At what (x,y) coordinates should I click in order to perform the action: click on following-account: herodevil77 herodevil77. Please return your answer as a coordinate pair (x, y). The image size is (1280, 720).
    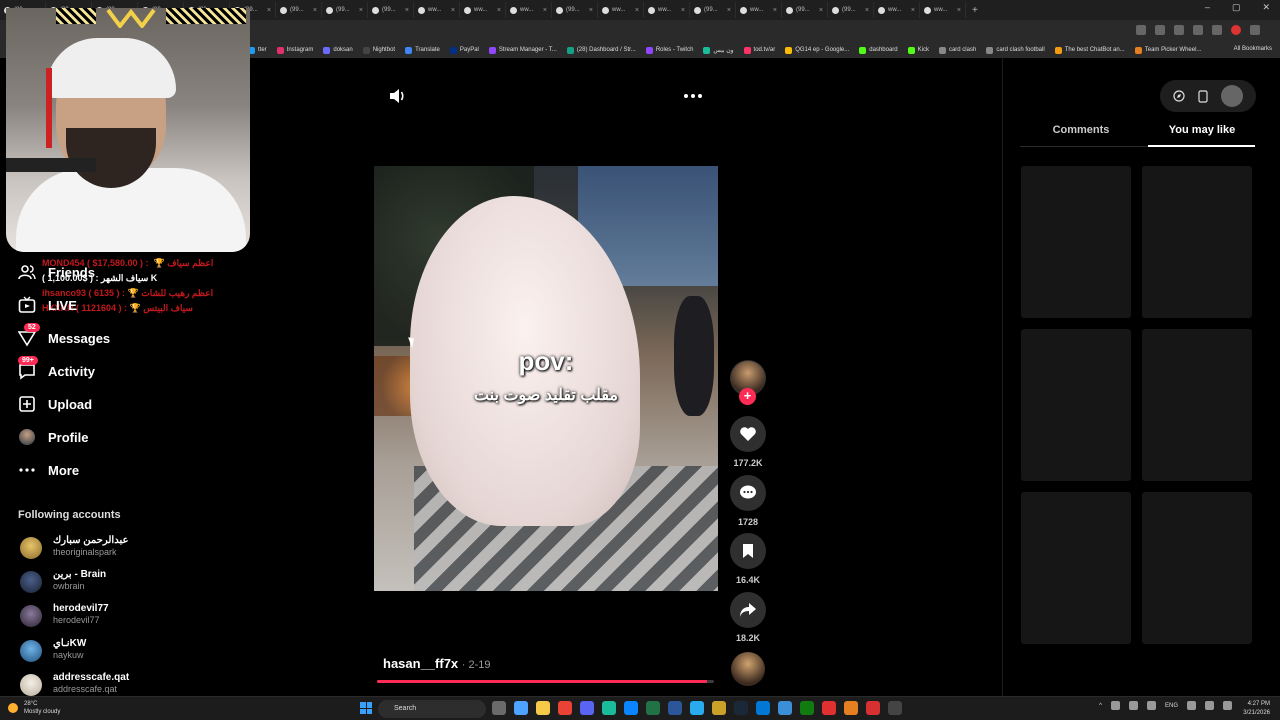
    Looking at the image, I should click on (120, 616).